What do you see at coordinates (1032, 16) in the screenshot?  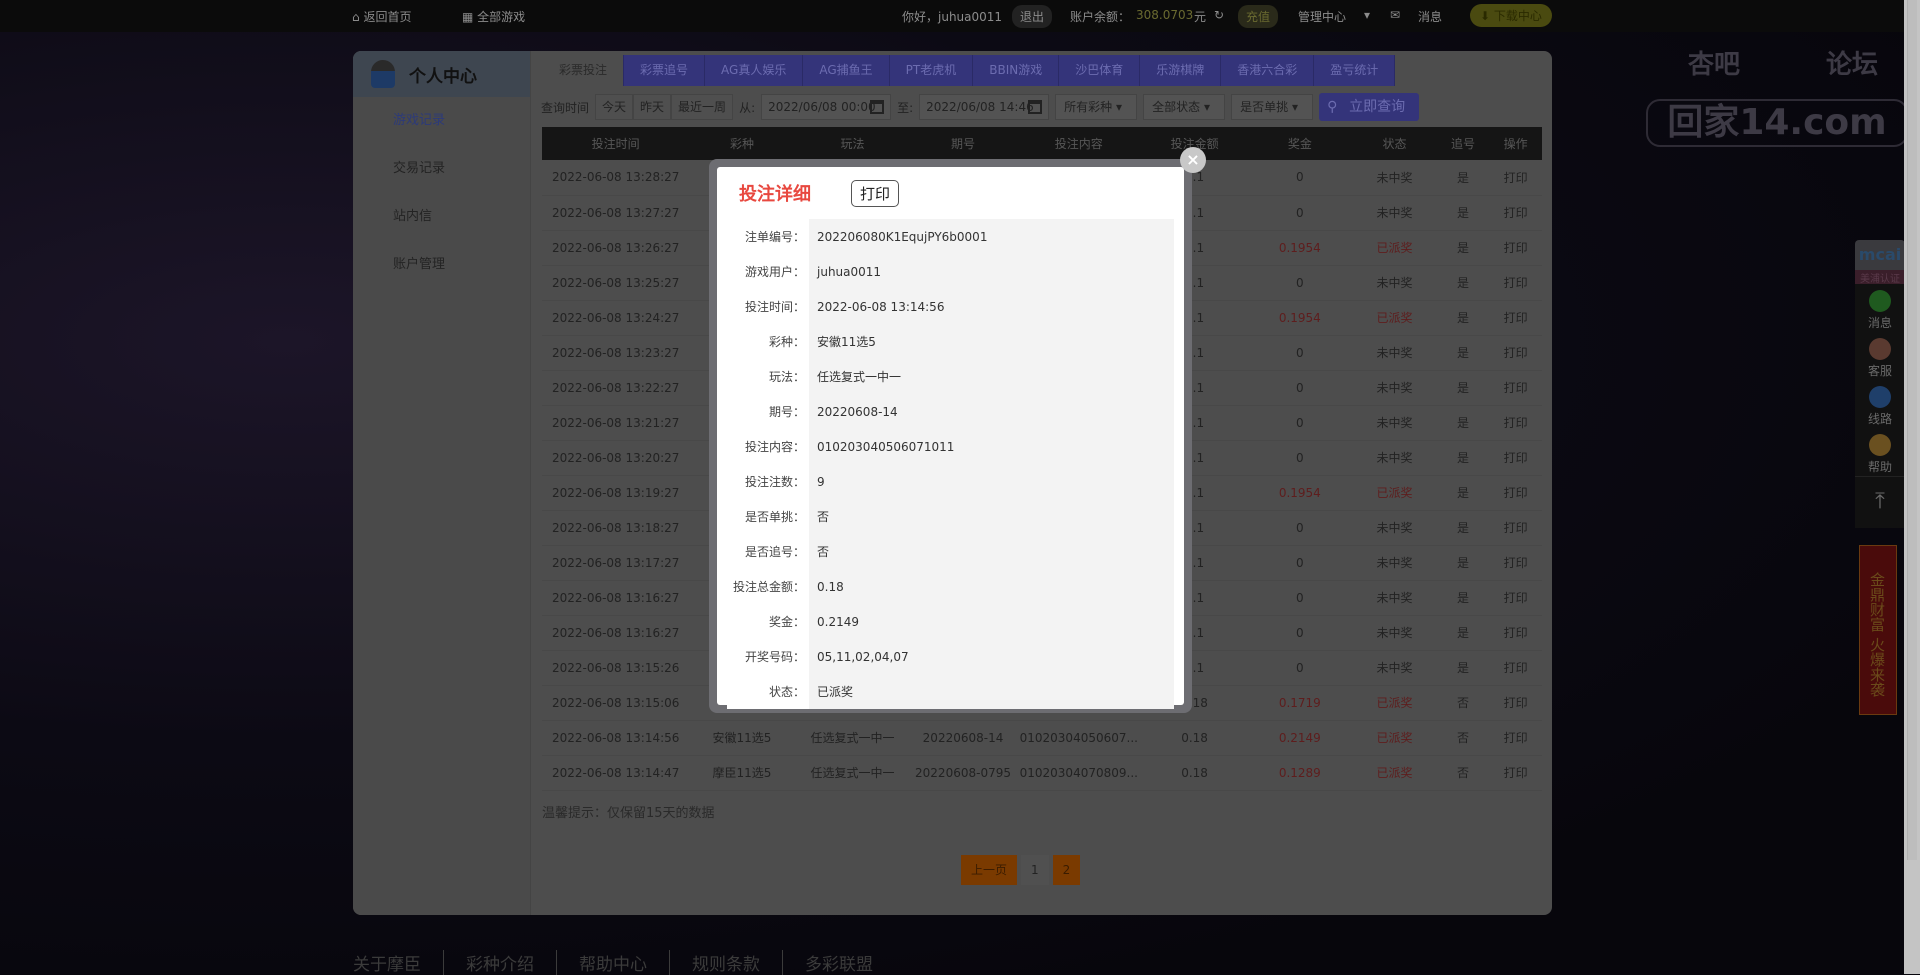 I see `logout-button: 退出` at bounding box center [1032, 16].